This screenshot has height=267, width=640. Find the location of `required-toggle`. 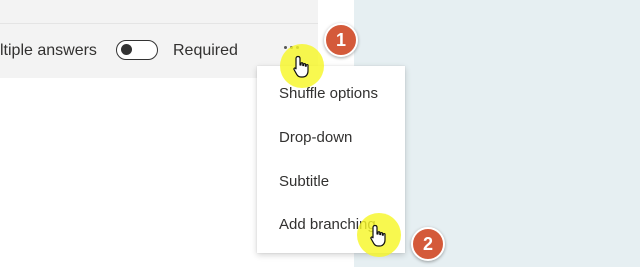

required-toggle is located at coordinates (137, 50).